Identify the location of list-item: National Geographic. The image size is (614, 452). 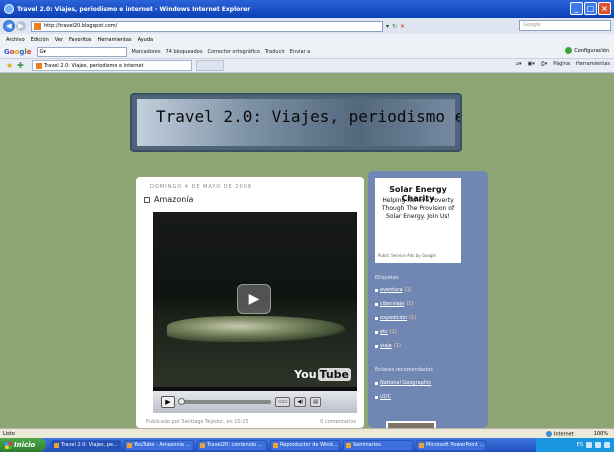
(403, 383).